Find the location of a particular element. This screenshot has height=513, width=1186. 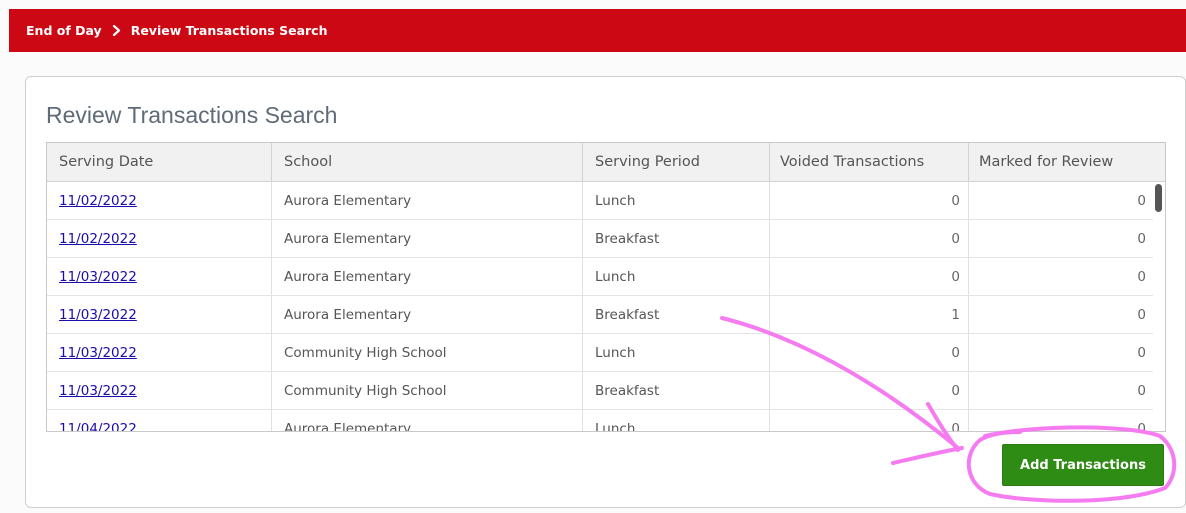

column-header-marked-for-review: Marked for Review is located at coordinates (1062, 162).